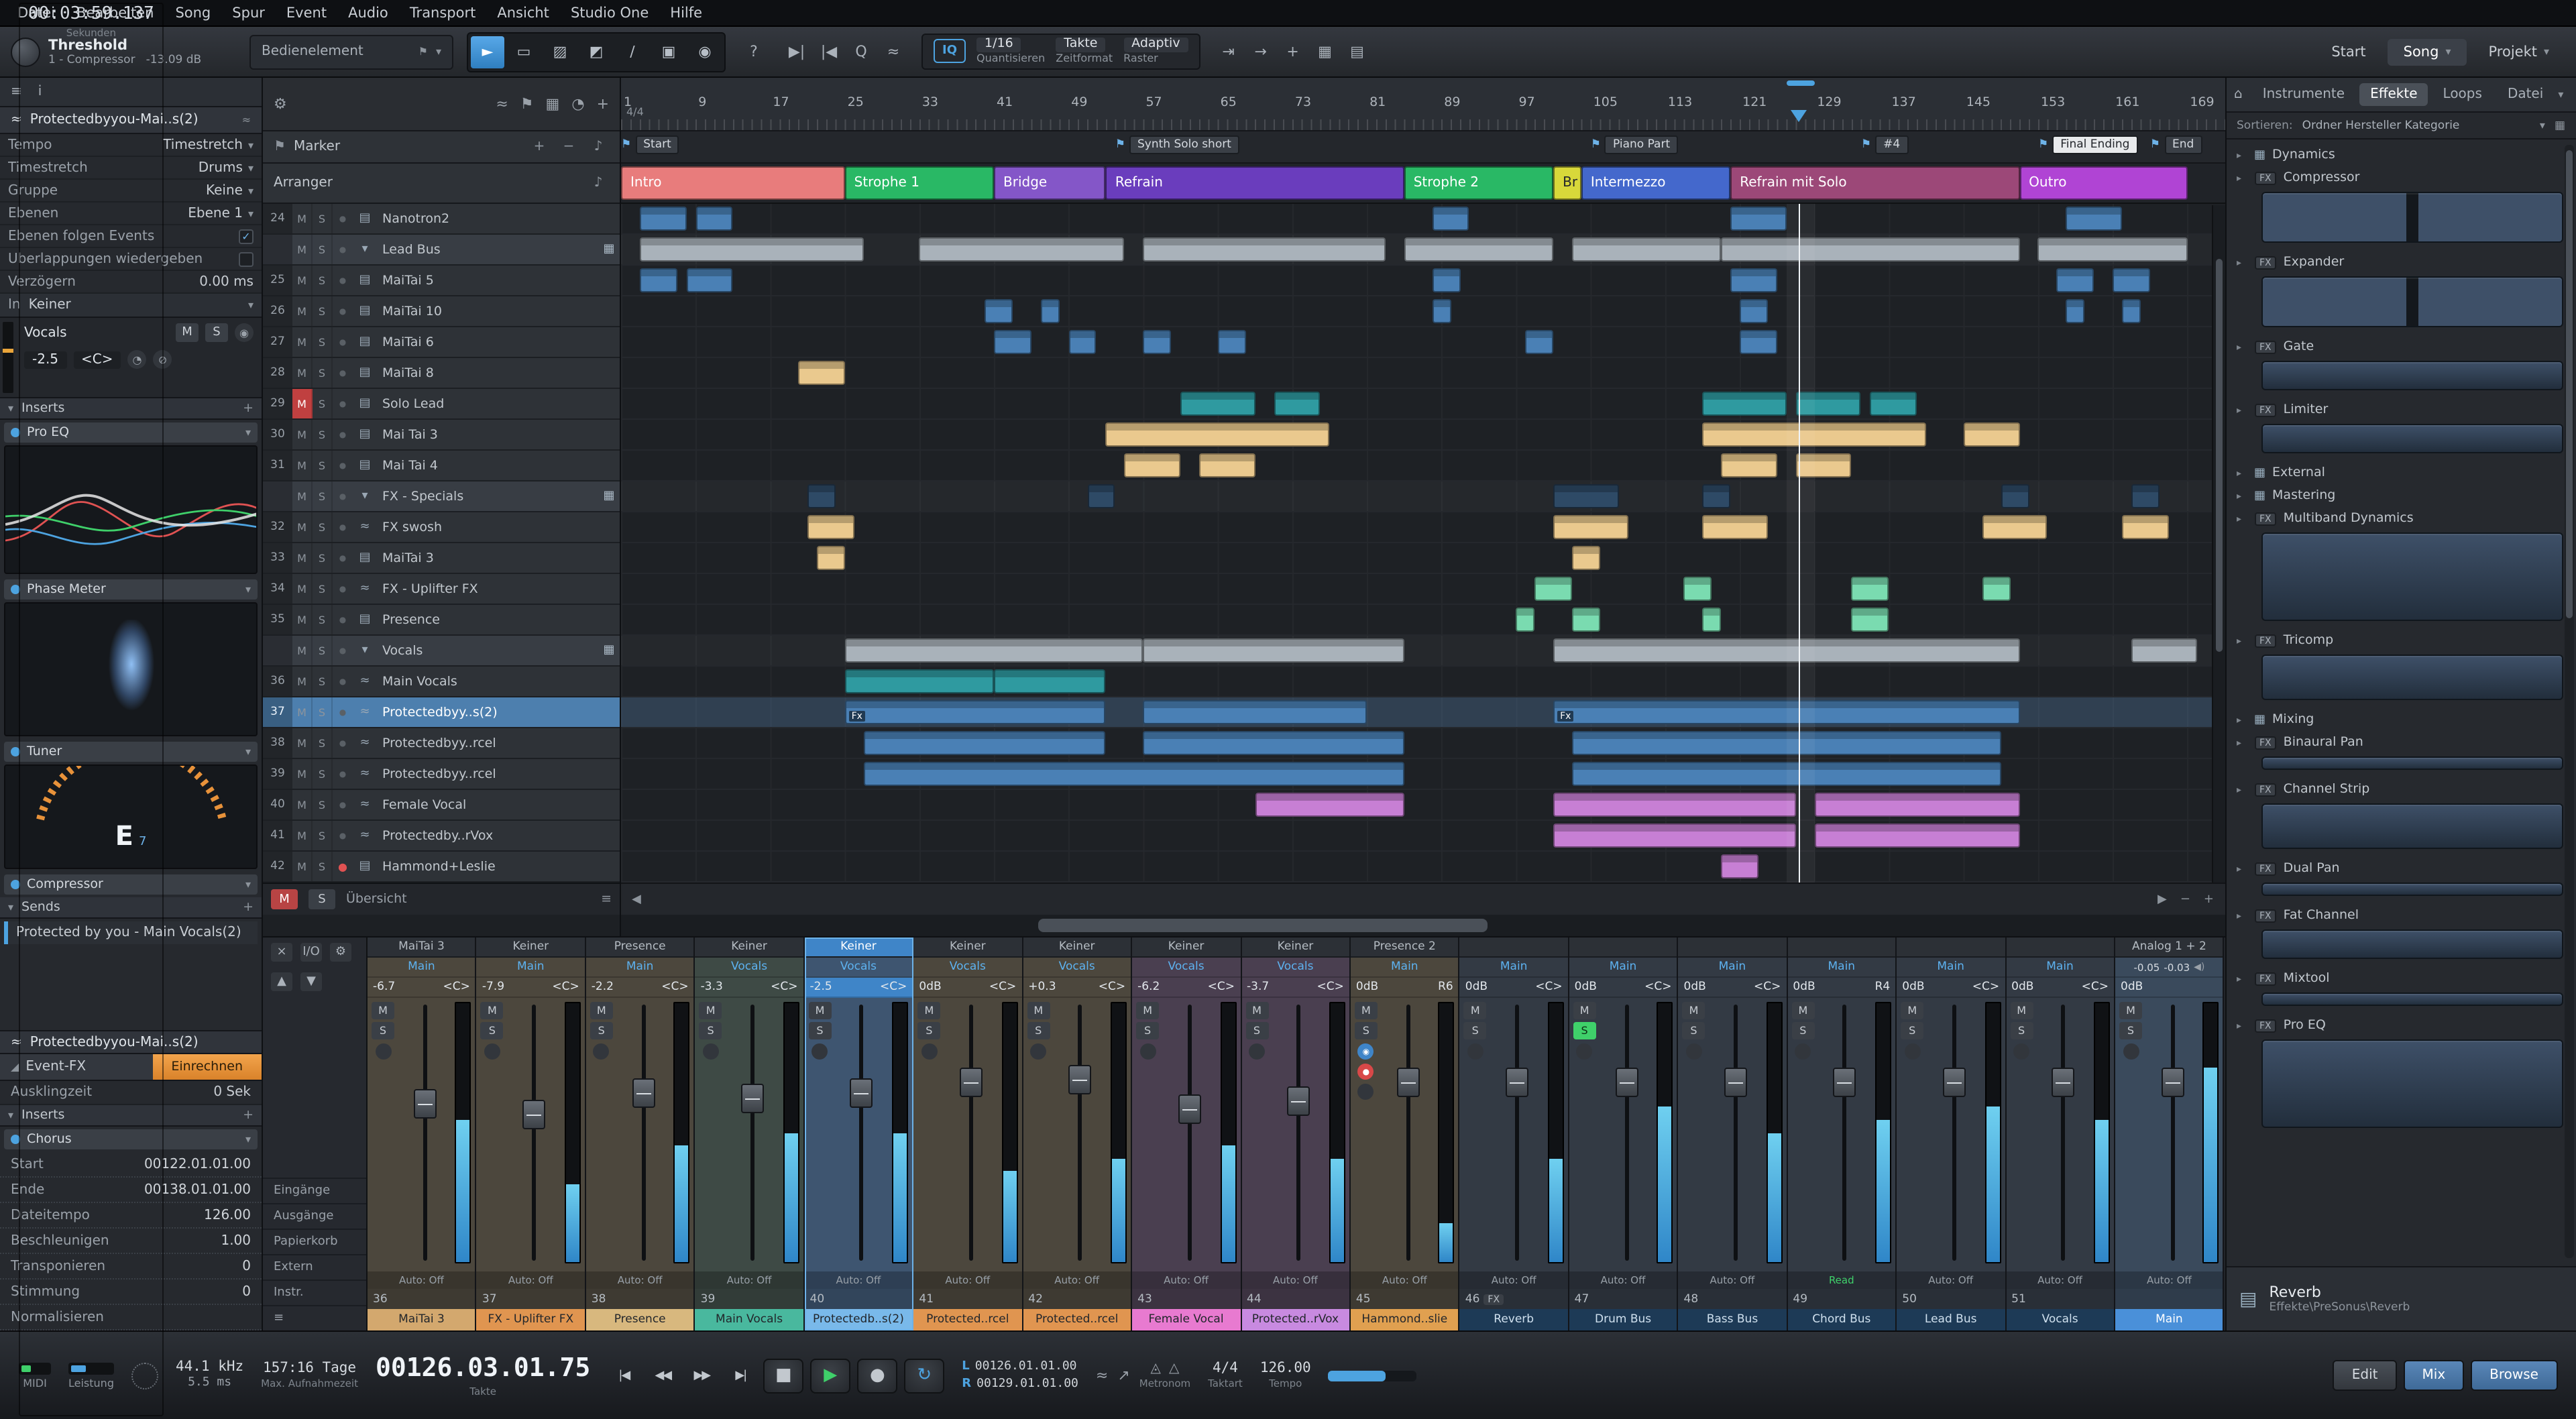 This screenshot has height=1419, width=2576. What do you see at coordinates (441, 184) in the screenshot?
I see `arranger-track-header: Arranger ♪` at bounding box center [441, 184].